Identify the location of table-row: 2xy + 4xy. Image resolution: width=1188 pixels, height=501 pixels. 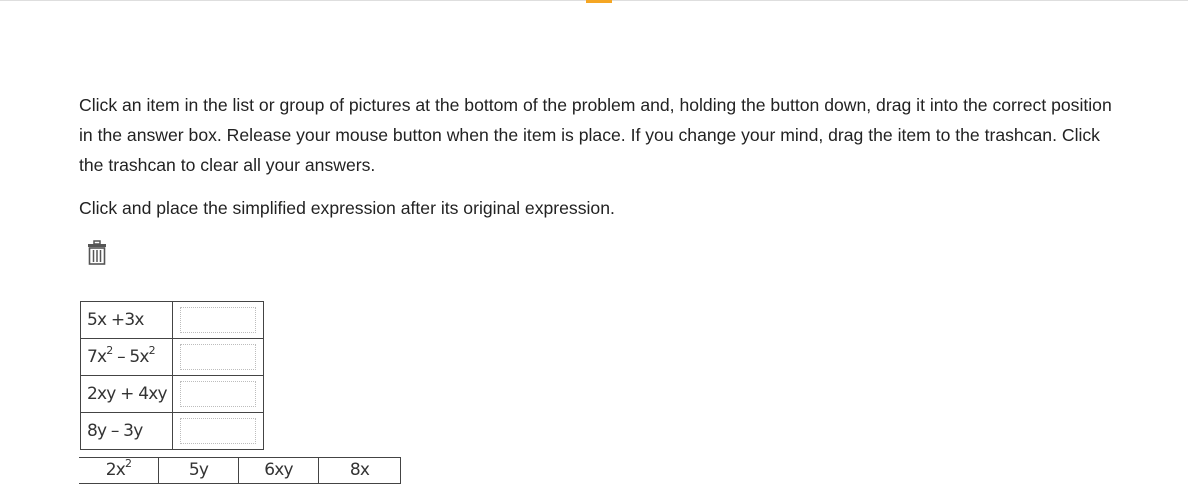
(172, 394).